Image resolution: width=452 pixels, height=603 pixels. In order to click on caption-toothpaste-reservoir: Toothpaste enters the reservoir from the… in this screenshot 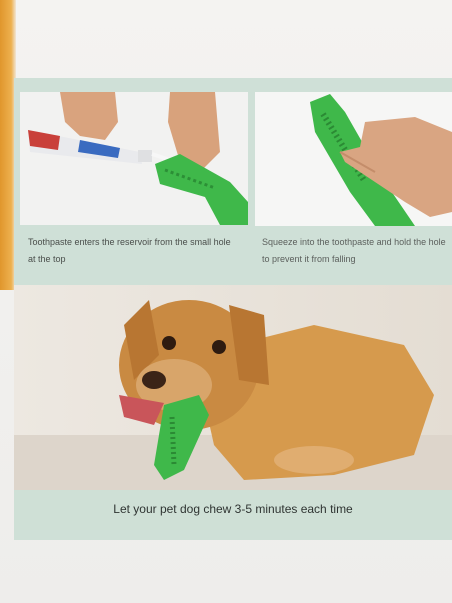, I will do `click(129, 250)`.